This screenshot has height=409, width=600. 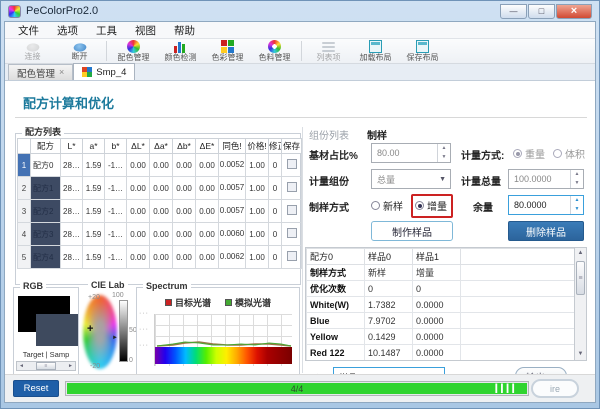 What do you see at coordinates (45, 165) in the screenshot?
I see `formula-name: 配方0` at bounding box center [45, 165].